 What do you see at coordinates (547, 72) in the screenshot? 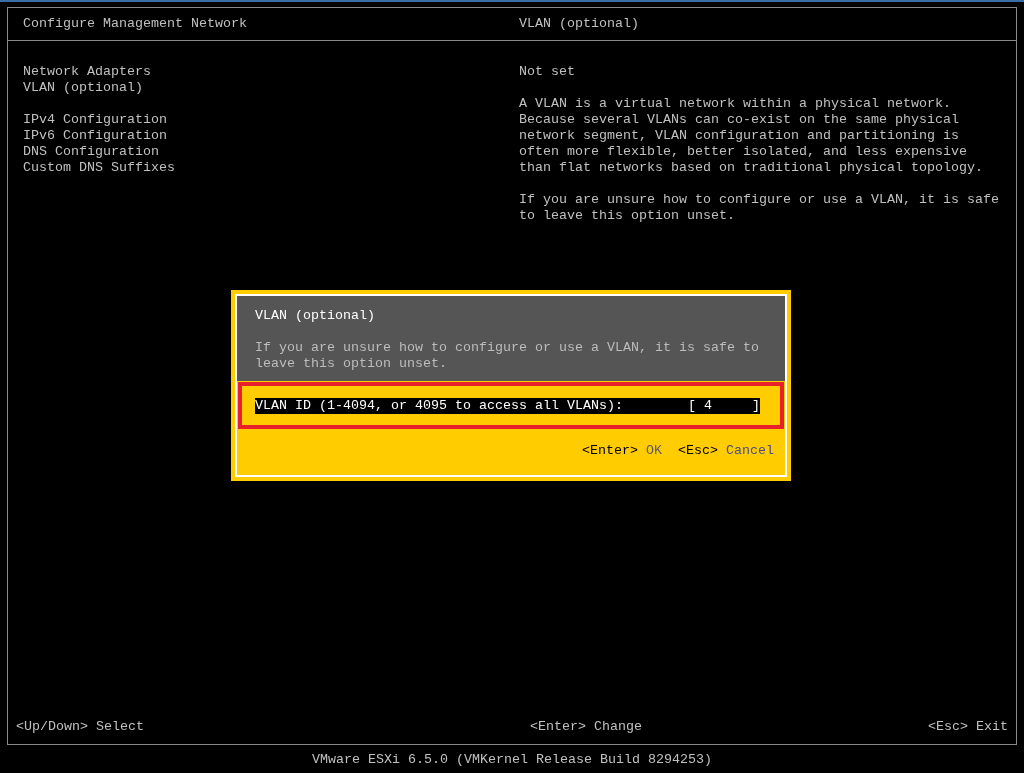
I see `vlan-value: Not set` at bounding box center [547, 72].